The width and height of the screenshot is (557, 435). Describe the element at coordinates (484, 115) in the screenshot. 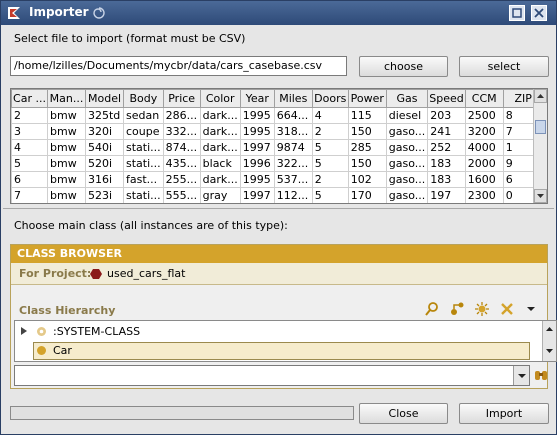

I see `table-cell: 2500` at that location.